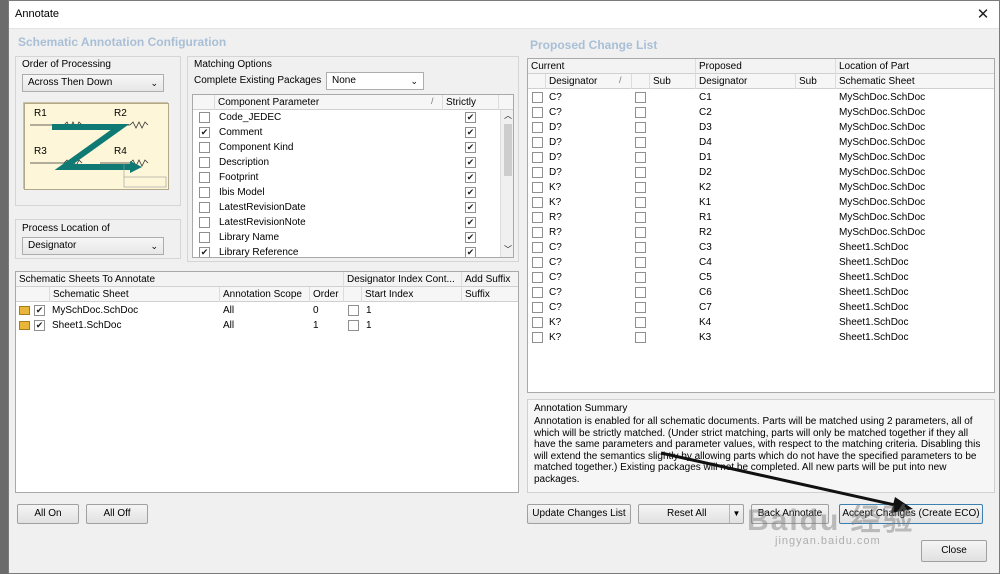 This screenshot has height=574, width=1000. I want to click on sheet-rows: ✔ MySchDoc.SchDoc All 0 1 ✔ Sheet1.SchDoc All 1 1, so click(267, 323).